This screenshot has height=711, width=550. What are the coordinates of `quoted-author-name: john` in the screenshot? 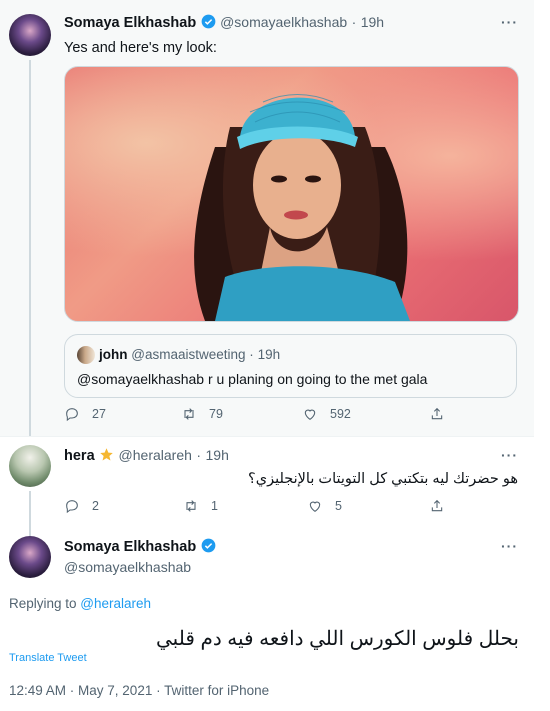 It's located at (113, 354).